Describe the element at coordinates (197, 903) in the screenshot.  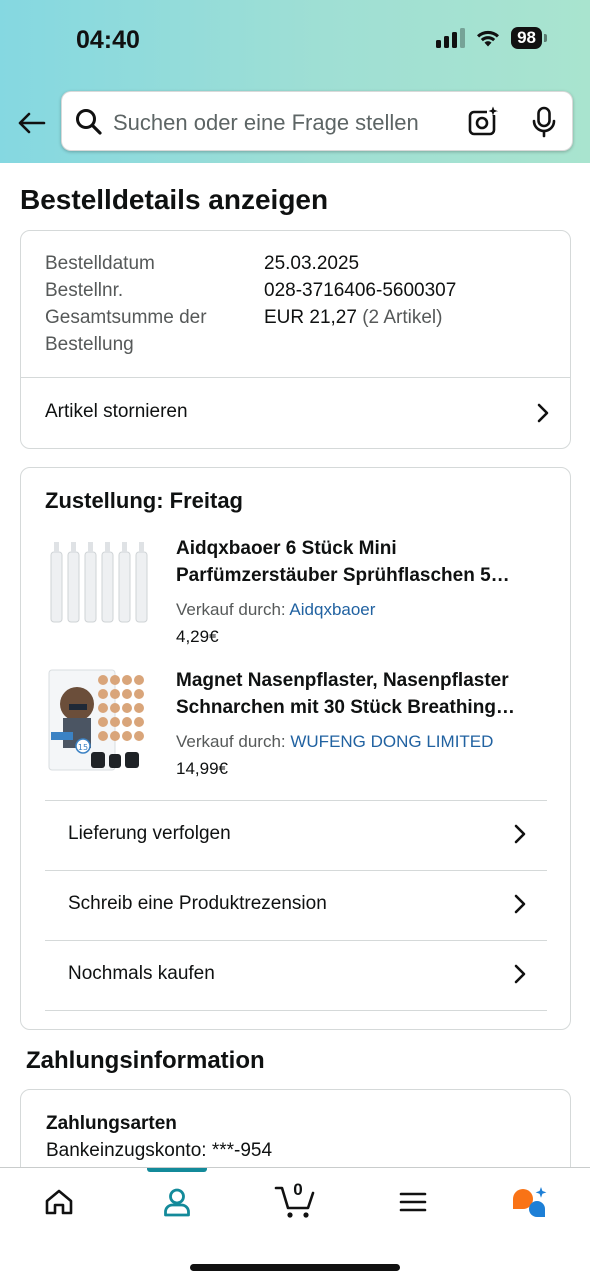
I see `write-review-label: Schreib eine Produktrezension` at that location.